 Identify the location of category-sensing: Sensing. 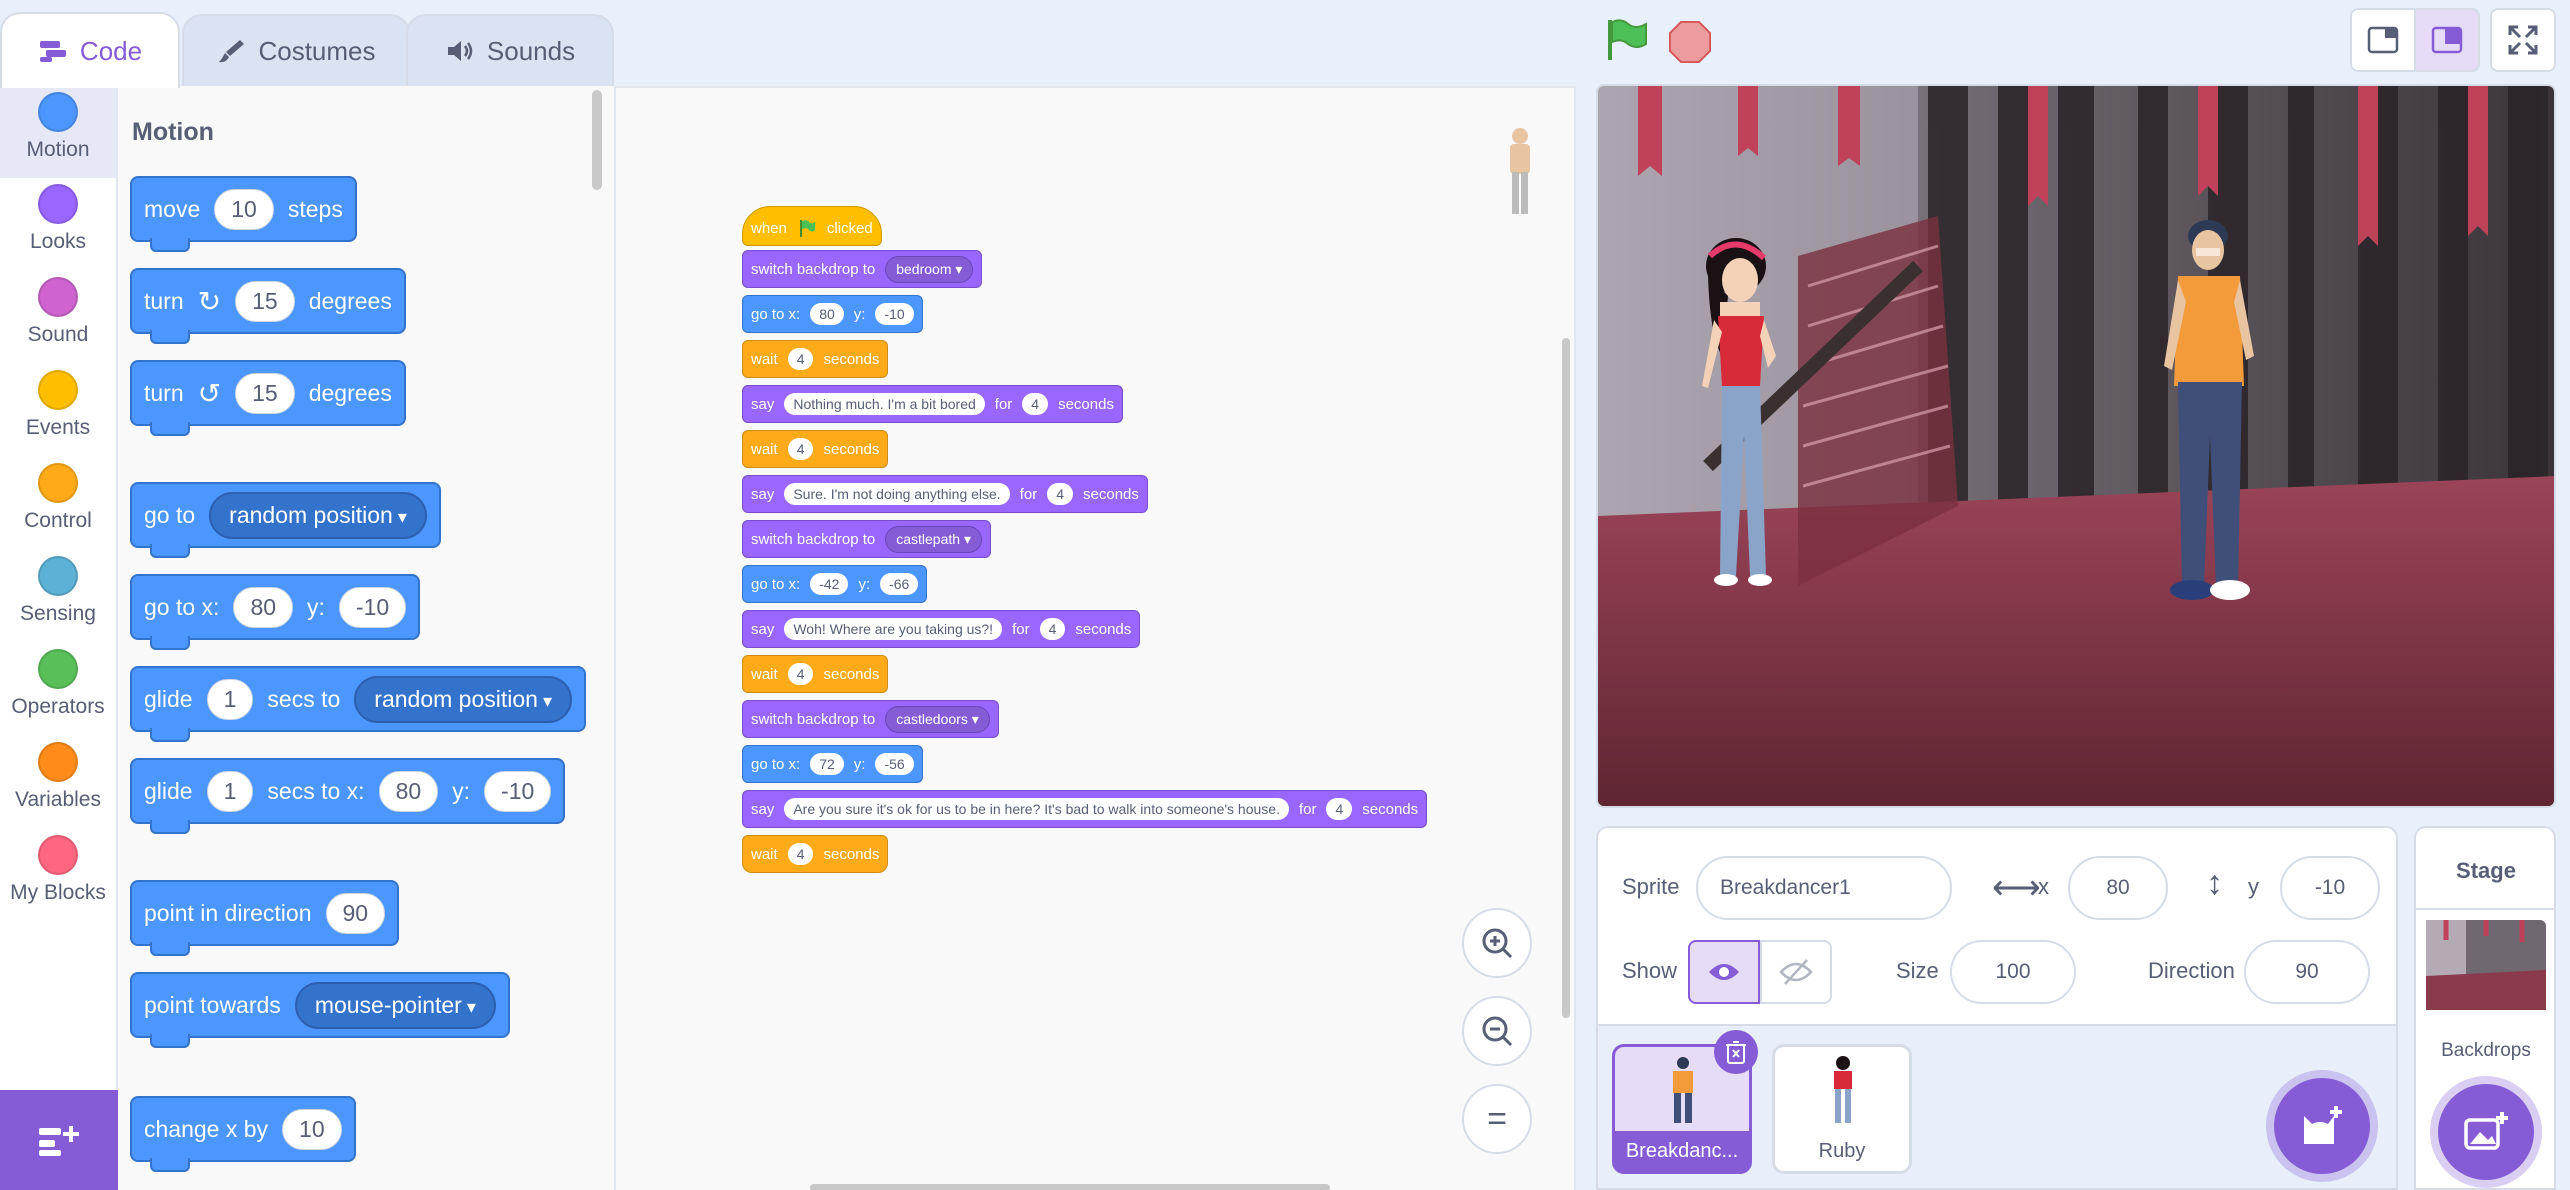
(58, 596).